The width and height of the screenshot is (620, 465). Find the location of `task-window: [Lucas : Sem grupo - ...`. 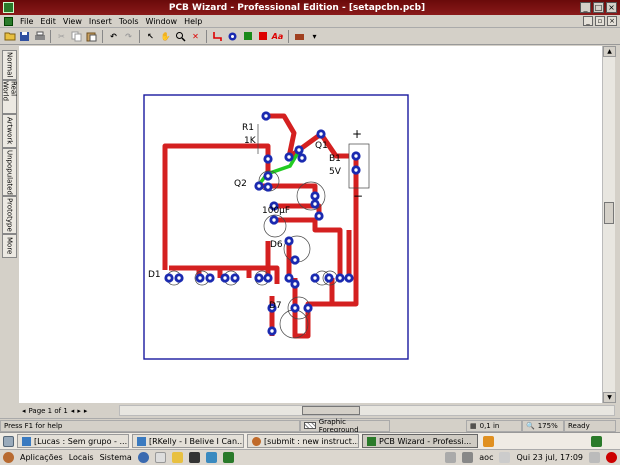

task-window: [Lucas : Sem grupo - ... is located at coordinates (73, 441).